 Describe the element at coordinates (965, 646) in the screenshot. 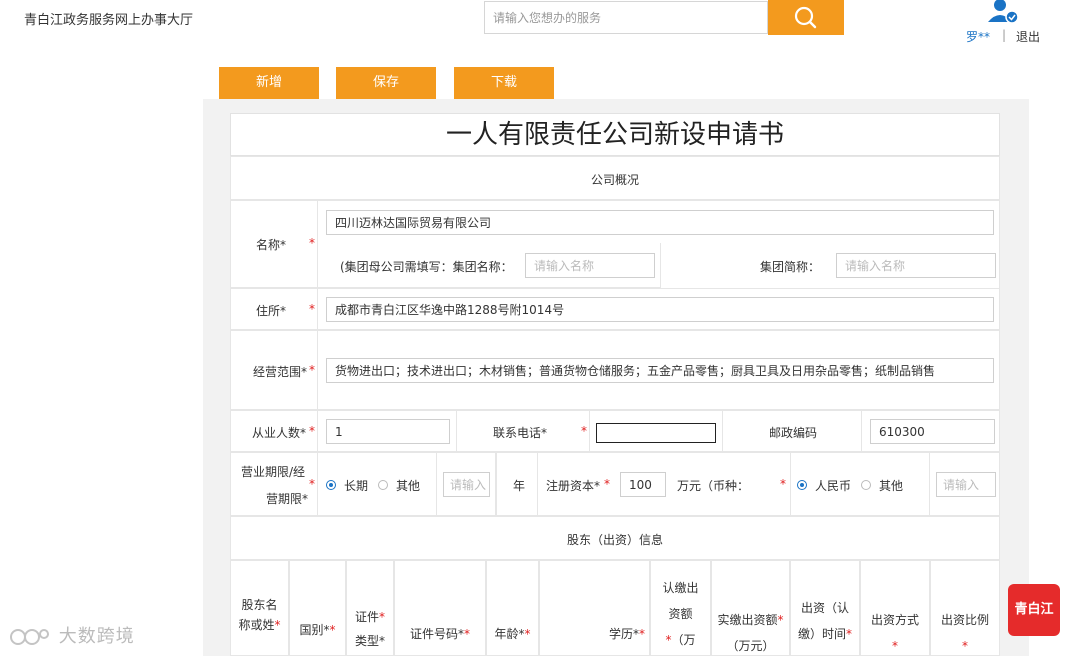

I see `col-header-ratio-req: *` at that location.